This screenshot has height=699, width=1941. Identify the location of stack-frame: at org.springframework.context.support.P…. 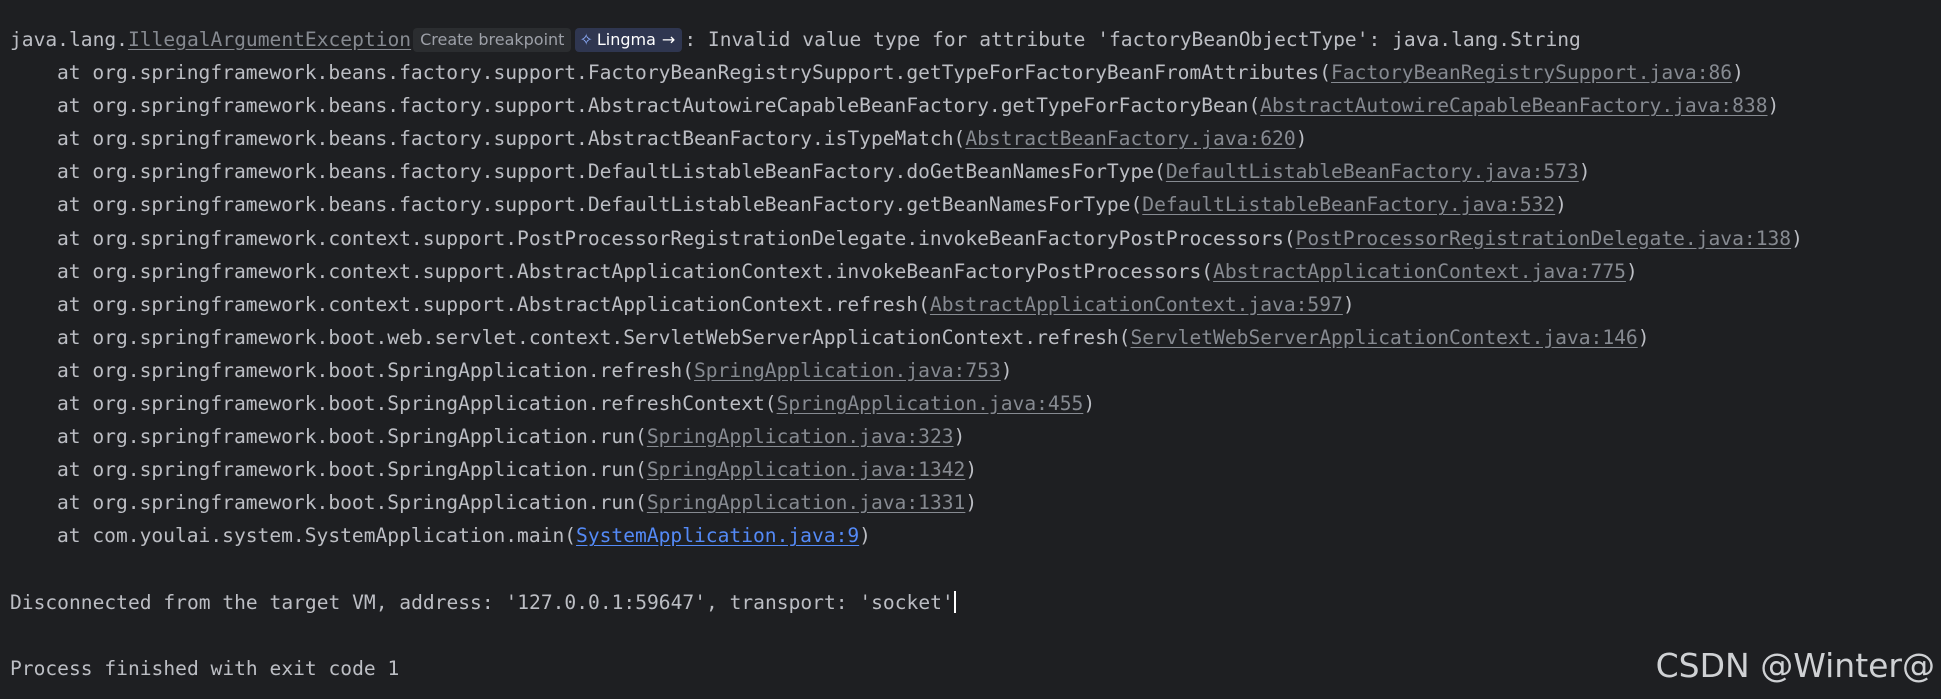
(975, 241).